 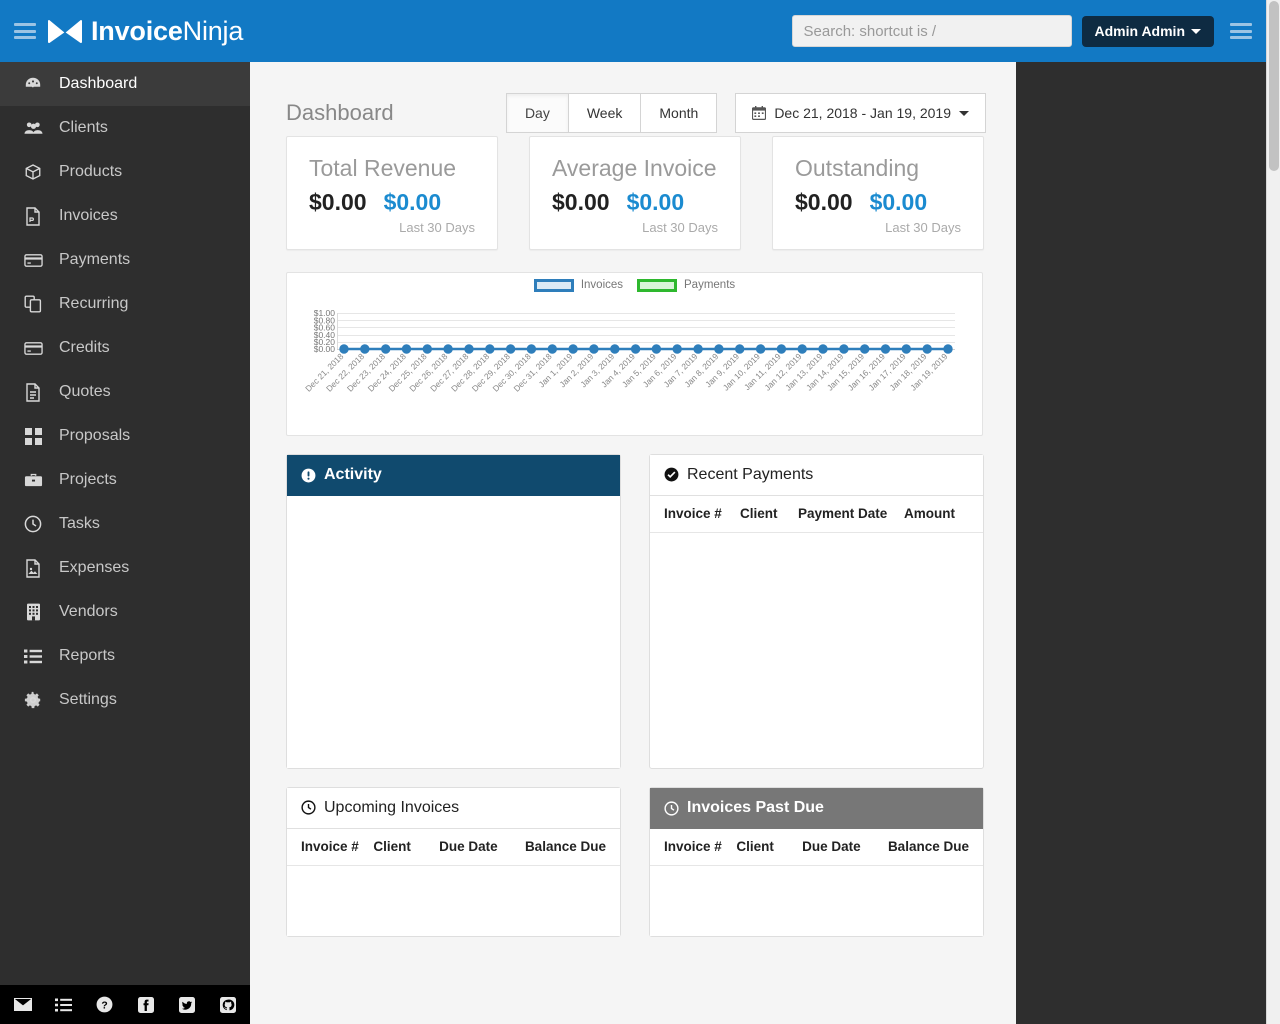 I want to click on search-input, so click(x=931, y=31).